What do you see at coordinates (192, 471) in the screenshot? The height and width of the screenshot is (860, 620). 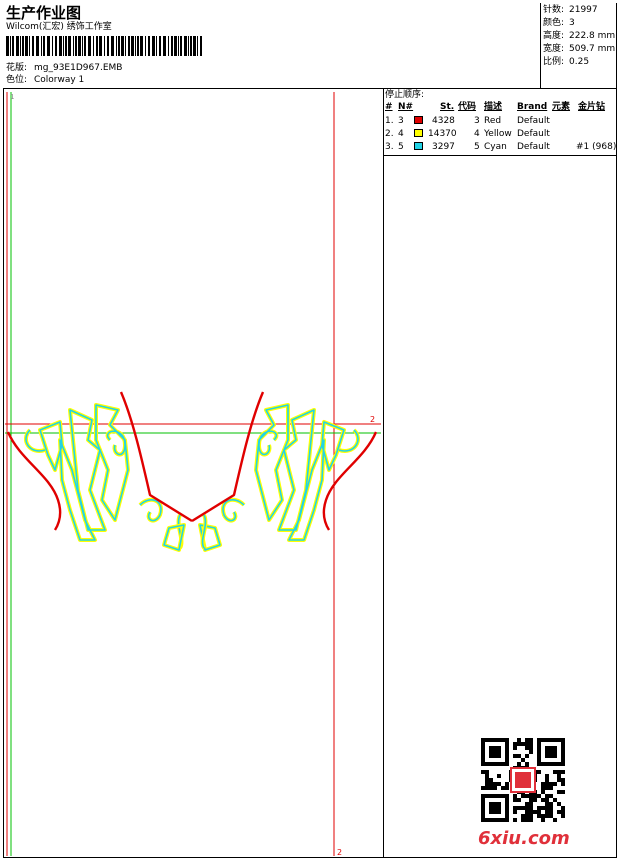 I see `embroidery-design` at bounding box center [192, 471].